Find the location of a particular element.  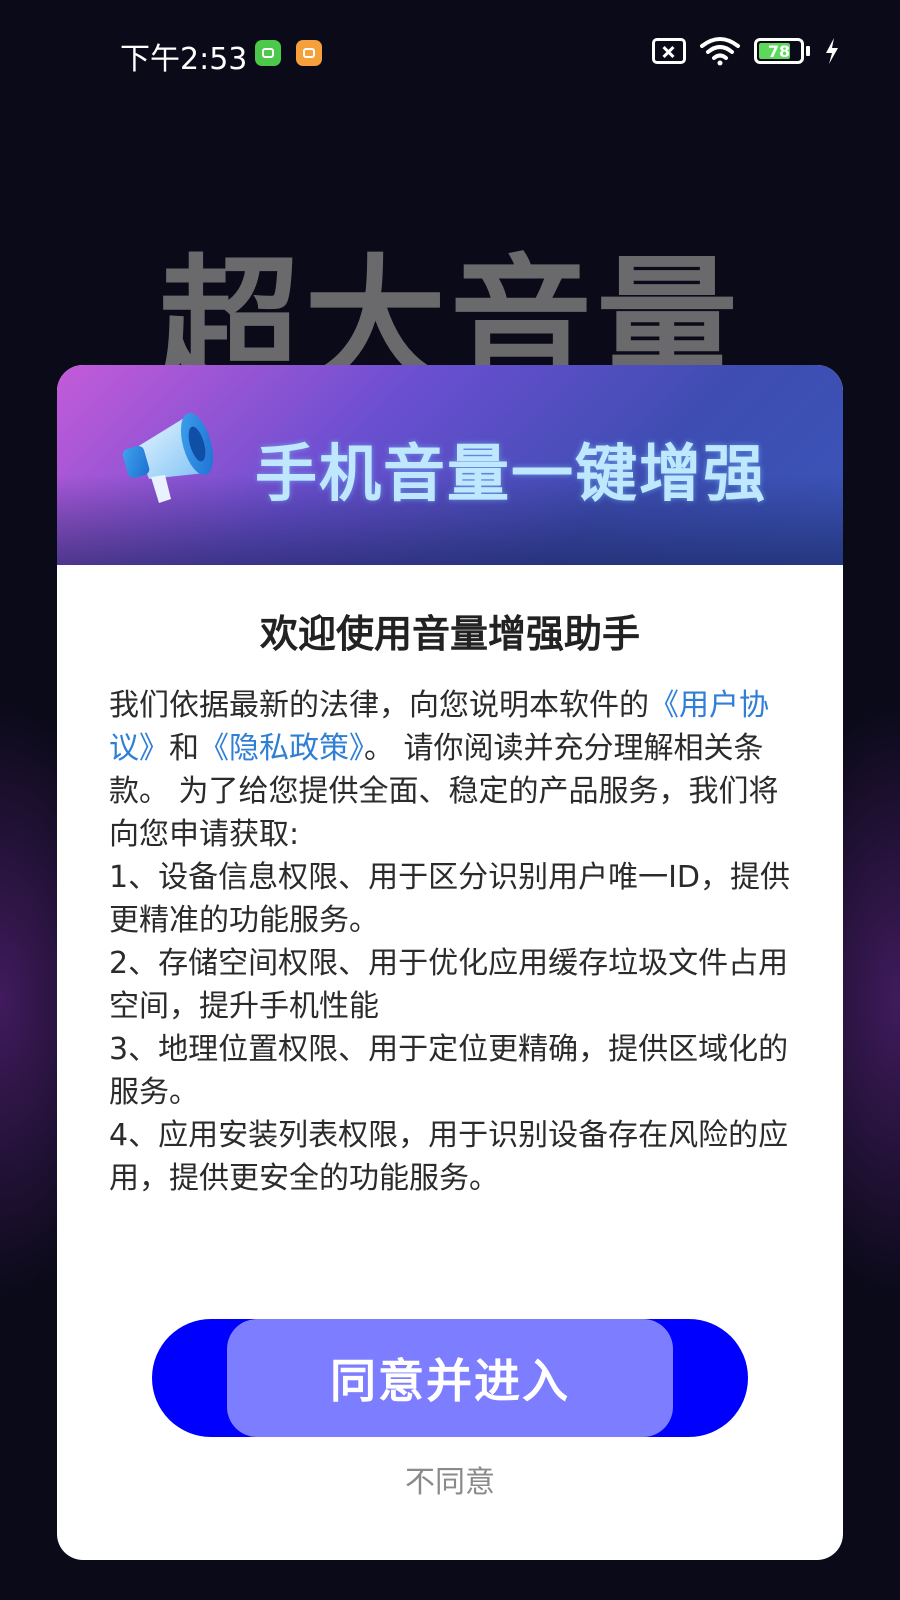

permission-item-4: 4、应用安装列表权限，用于识别设备存在风险的应用，提供更安全的功能服务。 is located at coordinates (449, 1157).